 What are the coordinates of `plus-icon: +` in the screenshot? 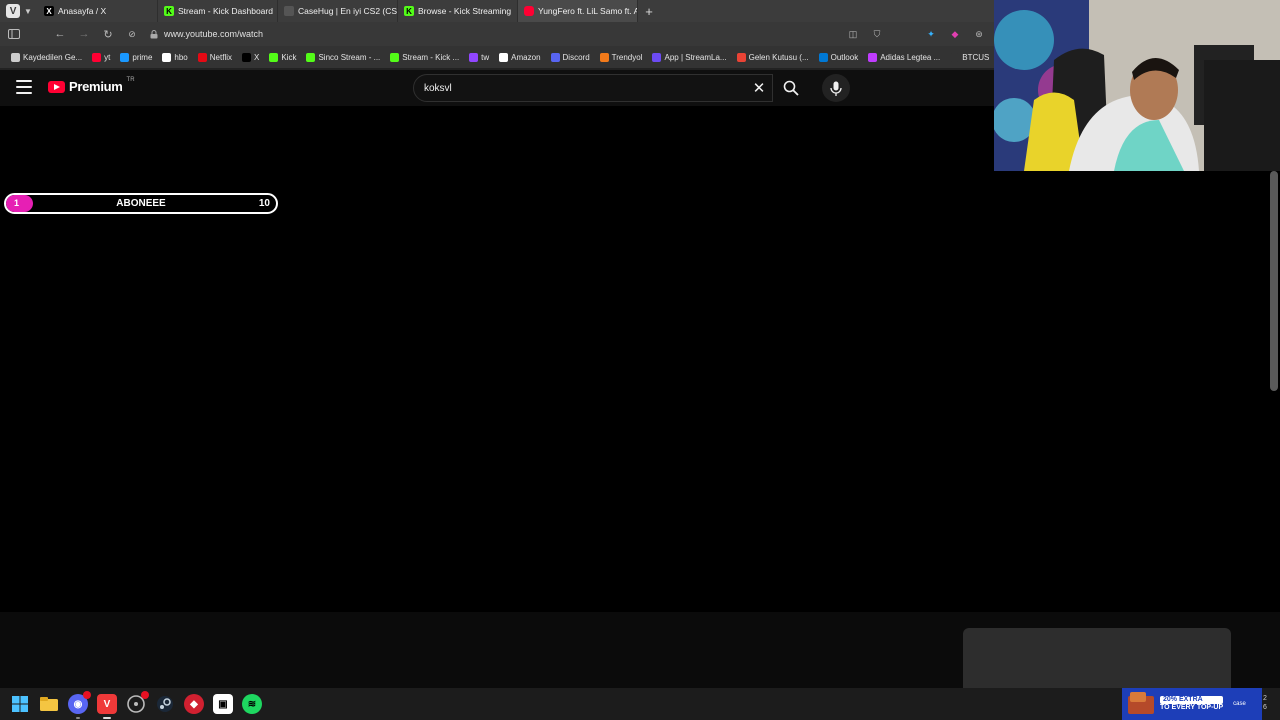 It's located at (649, 11).